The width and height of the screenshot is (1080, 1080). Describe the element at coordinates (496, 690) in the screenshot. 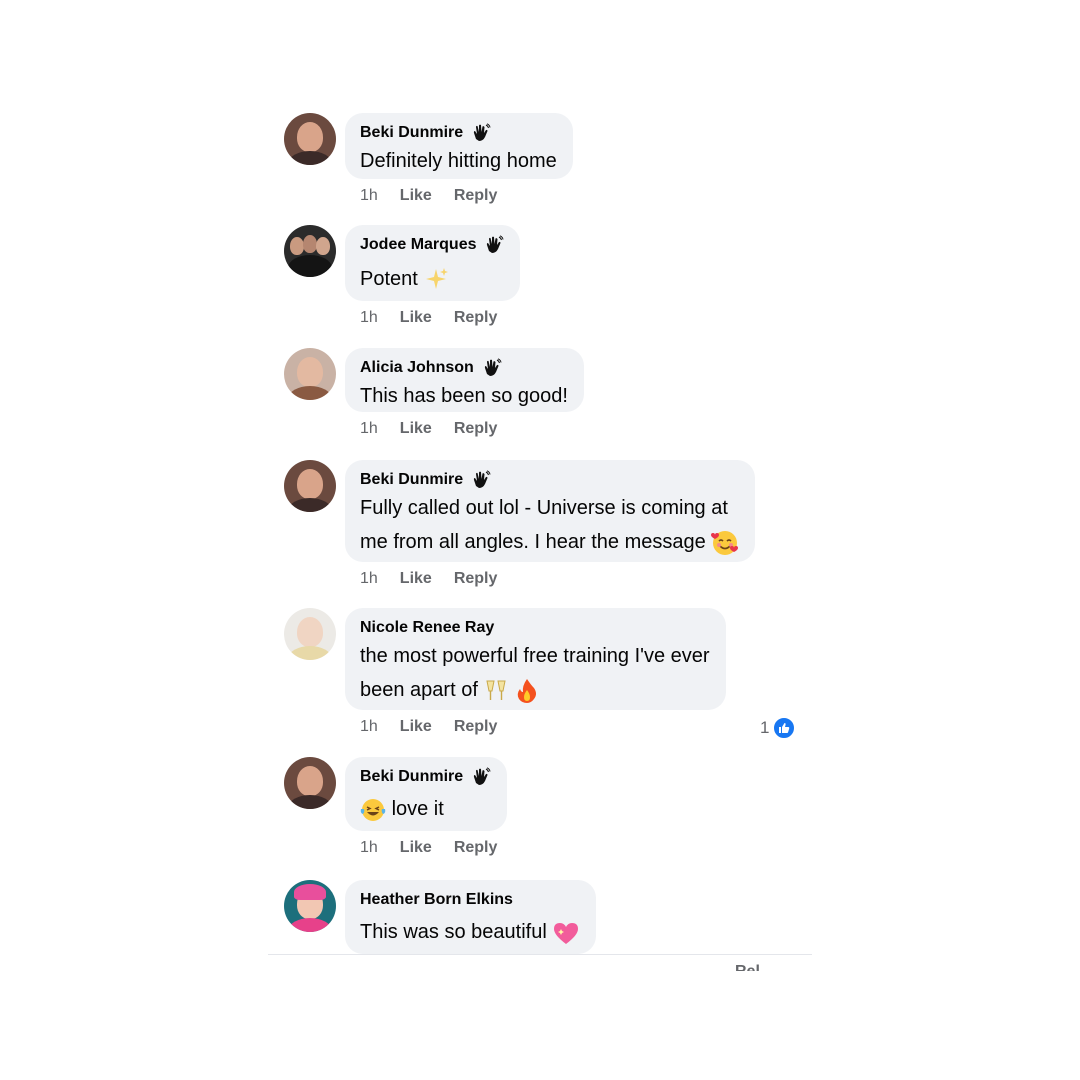

I see `clinking-glasses-icon` at that location.